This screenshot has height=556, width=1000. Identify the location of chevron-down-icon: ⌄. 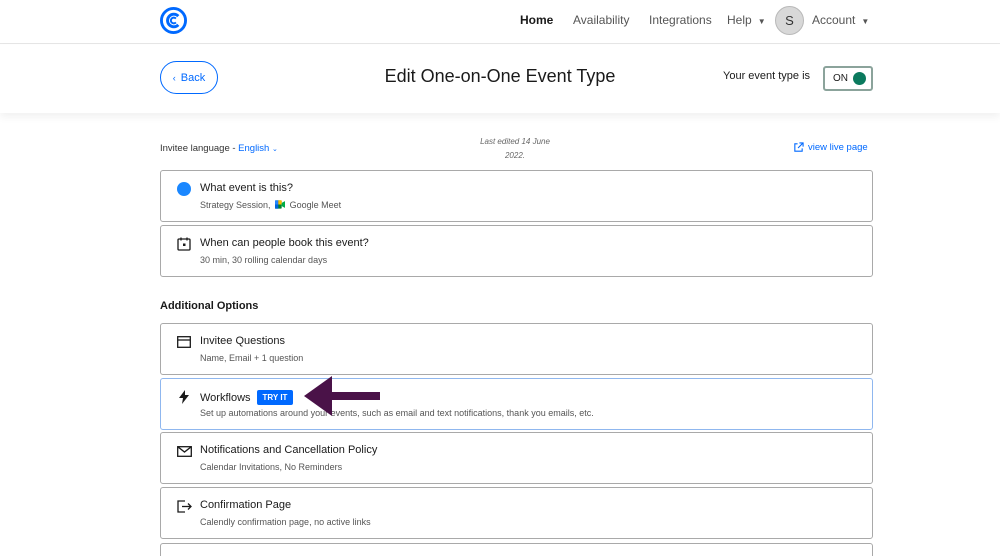
(274, 149).